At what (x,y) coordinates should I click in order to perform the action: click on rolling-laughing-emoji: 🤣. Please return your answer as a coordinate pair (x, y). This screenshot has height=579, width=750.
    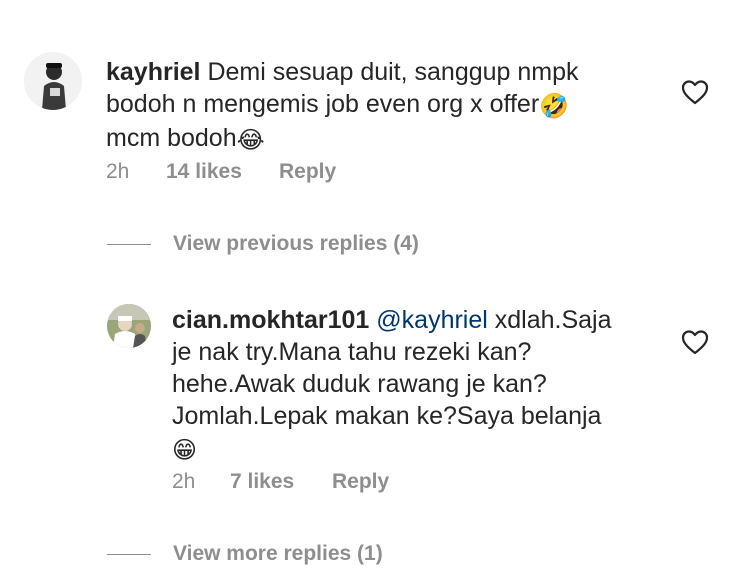
    Looking at the image, I should click on (554, 106).